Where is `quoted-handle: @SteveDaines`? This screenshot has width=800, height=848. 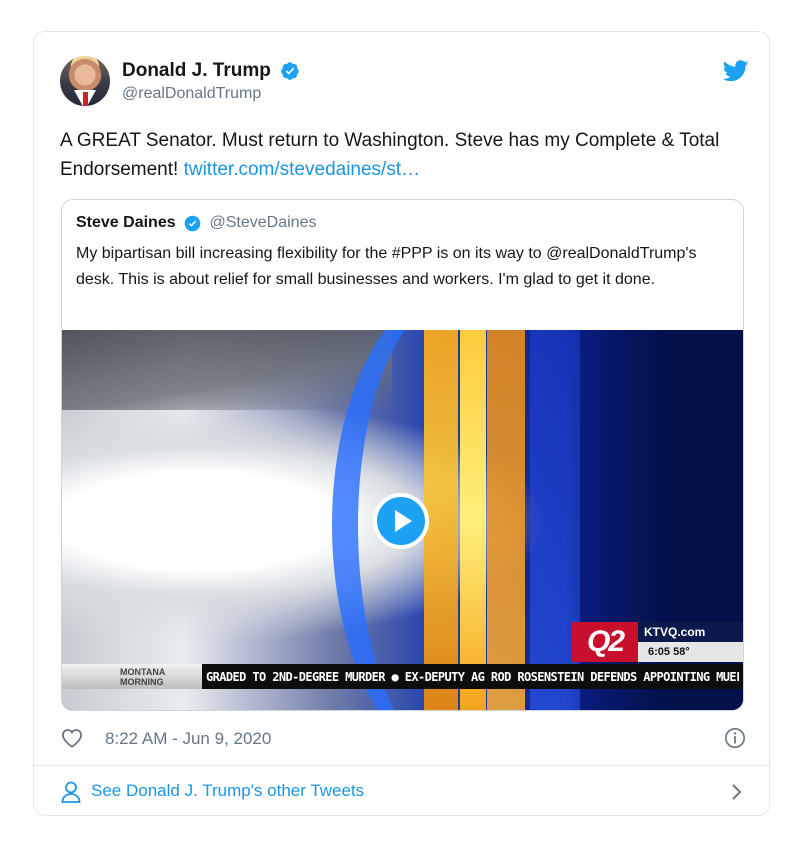
quoted-handle: @SteveDaines is located at coordinates (263, 222).